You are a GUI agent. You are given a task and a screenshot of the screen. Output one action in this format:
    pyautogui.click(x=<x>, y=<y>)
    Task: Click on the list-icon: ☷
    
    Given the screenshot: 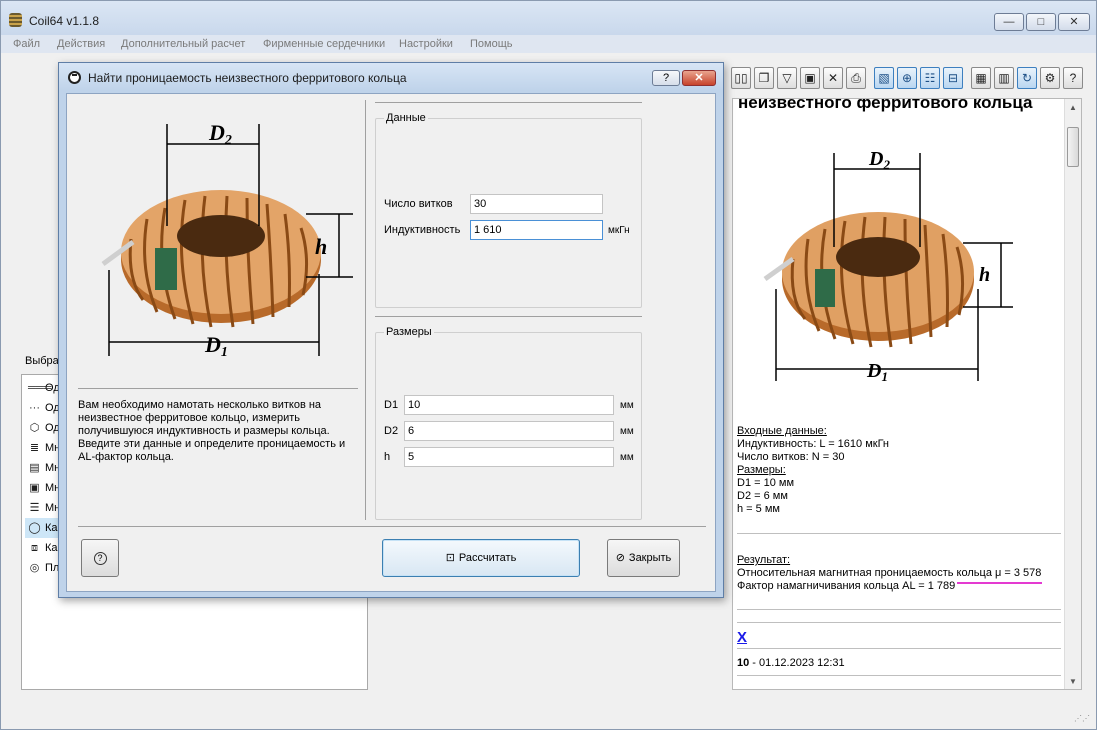 What is the action you would take?
    pyautogui.click(x=930, y=78)
    